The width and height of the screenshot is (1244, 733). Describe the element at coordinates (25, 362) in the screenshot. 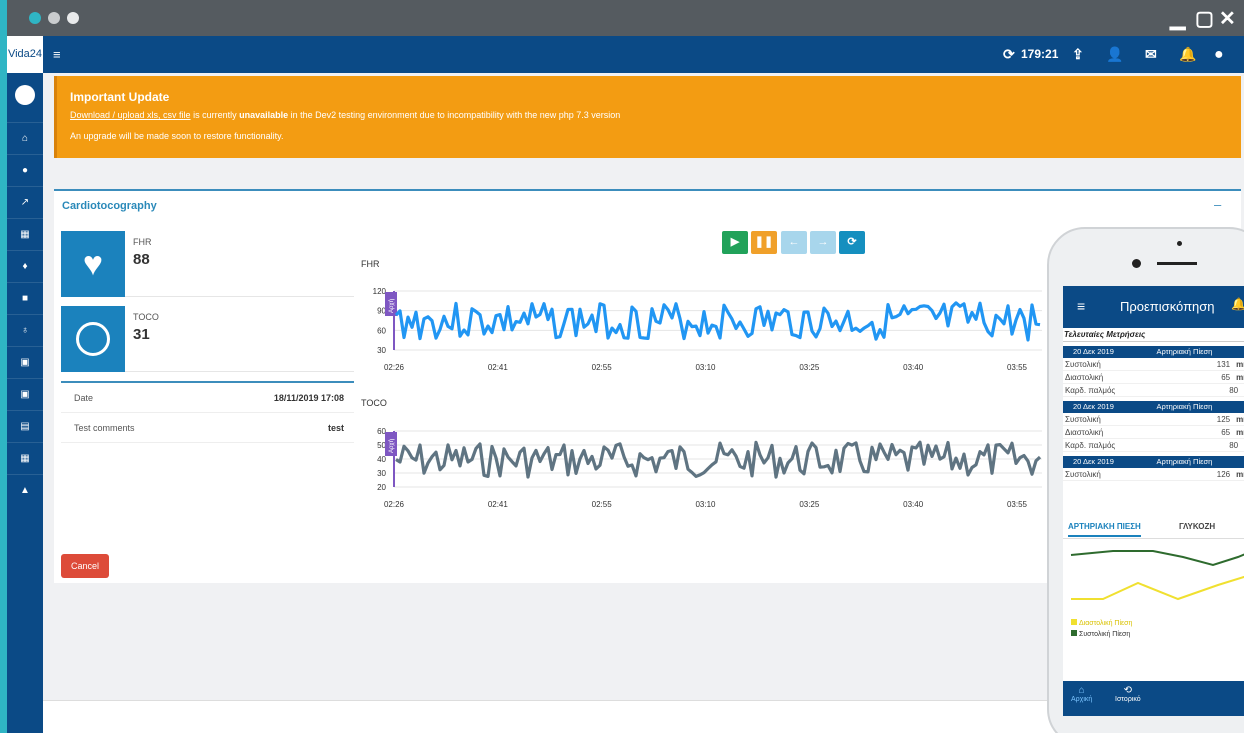

I see `medkit-icon: ▣` at that location.